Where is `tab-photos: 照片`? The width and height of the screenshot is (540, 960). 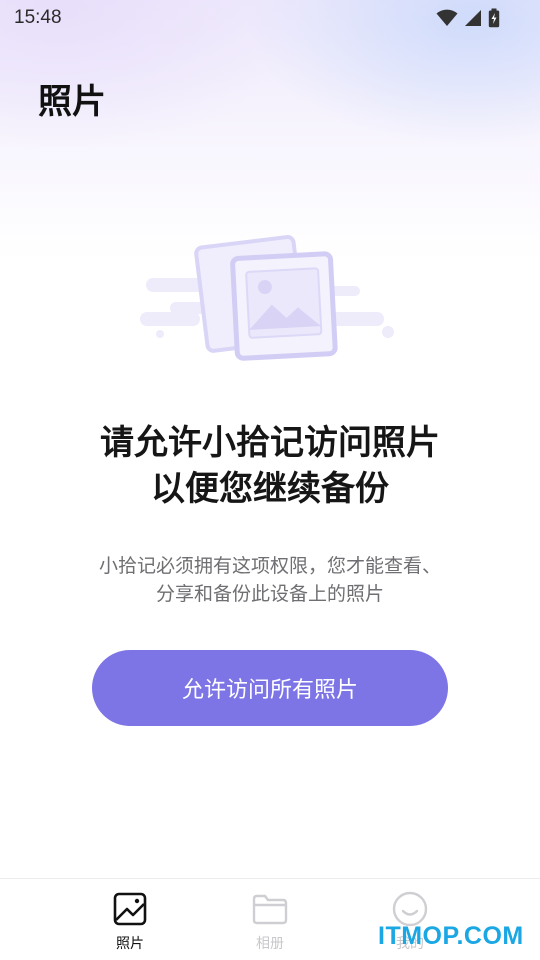 tab-photos: 照片 is located at coordinates (130, 919).